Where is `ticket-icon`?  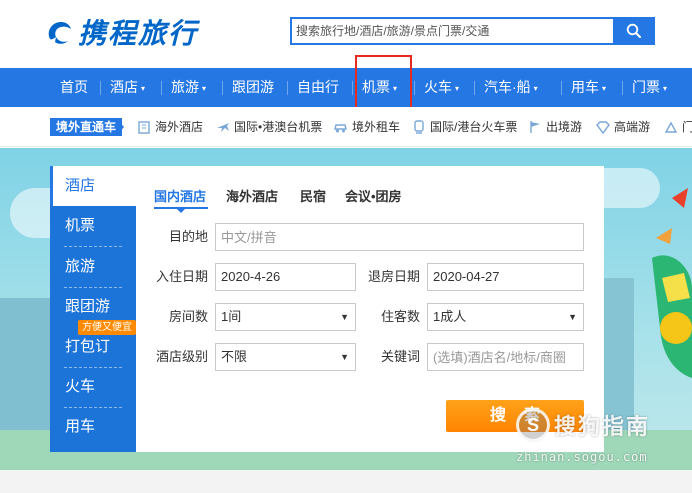
ticket-icon is located at coordinates (671, 127).